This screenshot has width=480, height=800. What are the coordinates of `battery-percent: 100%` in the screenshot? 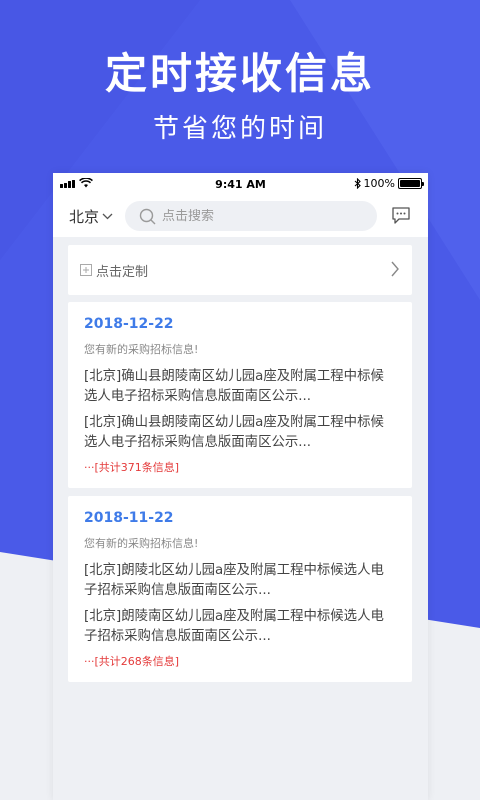 It's located at (379, 183).